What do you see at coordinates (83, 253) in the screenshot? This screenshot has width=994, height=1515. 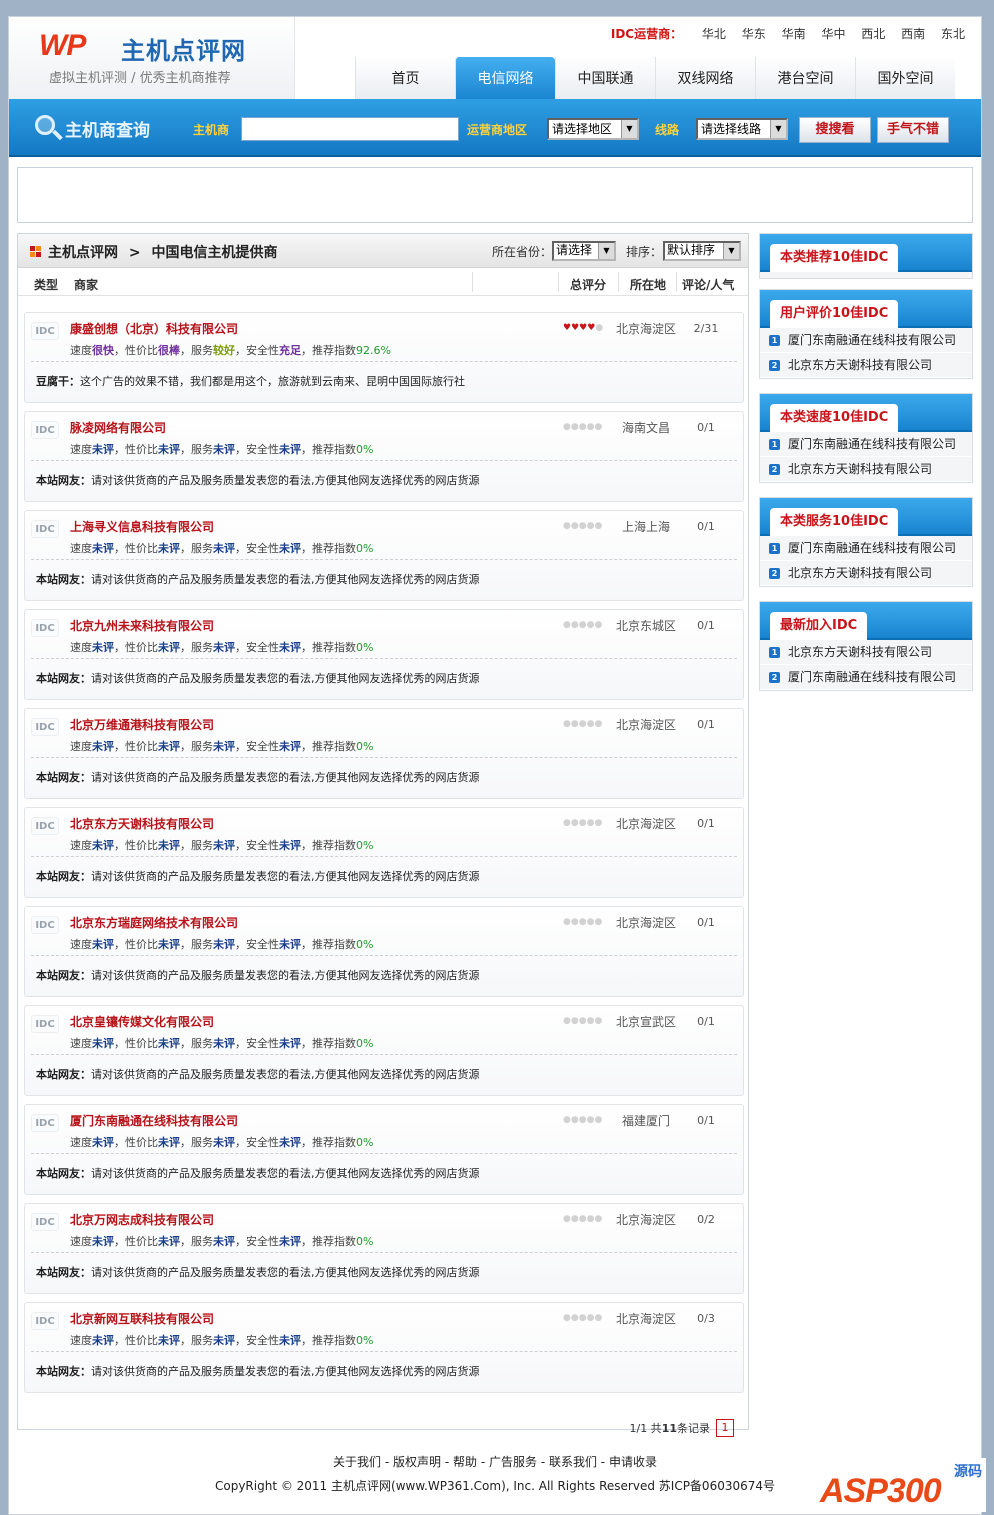 I see `breadcrumb-home: 主机点评网` at bounding box center [83, 253].